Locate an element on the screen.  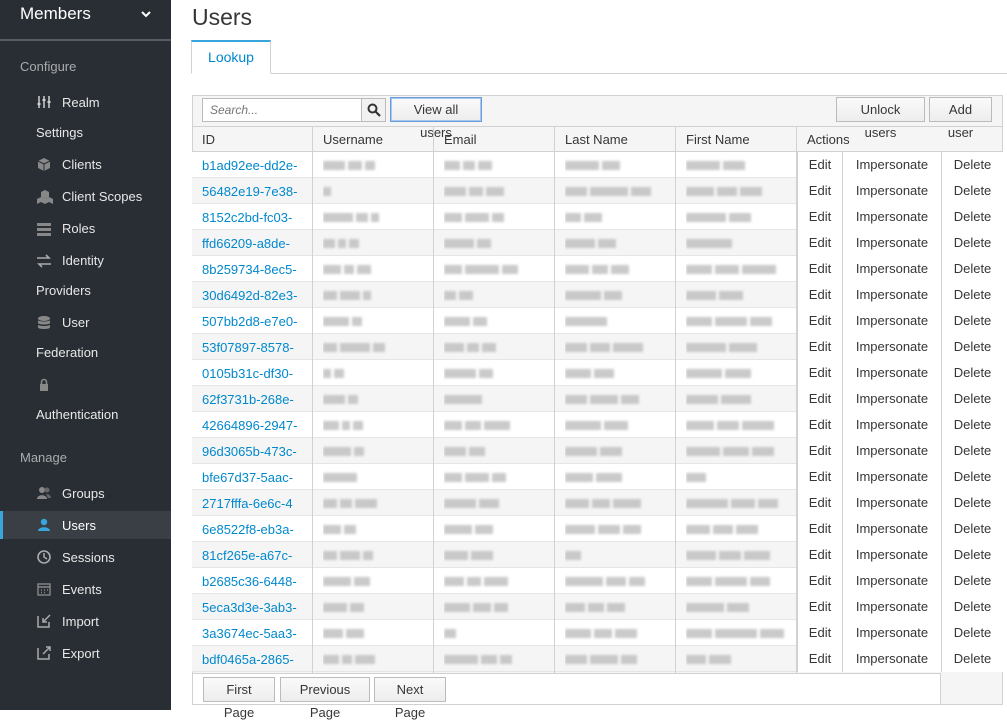
user-id-link: 53f07897-8578- is located at coordinates (258, 347).